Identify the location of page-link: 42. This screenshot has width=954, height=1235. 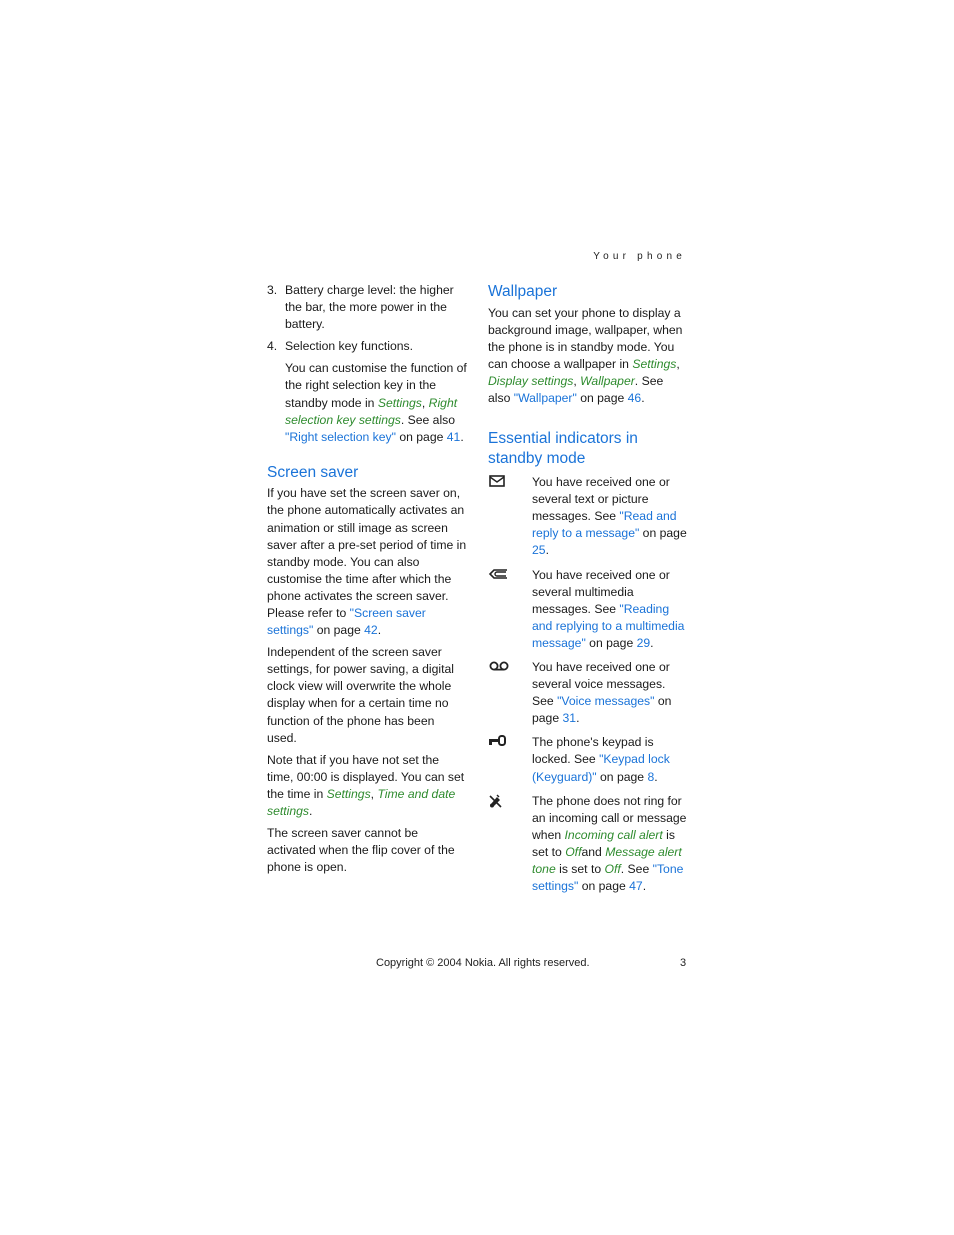
(371, 630).